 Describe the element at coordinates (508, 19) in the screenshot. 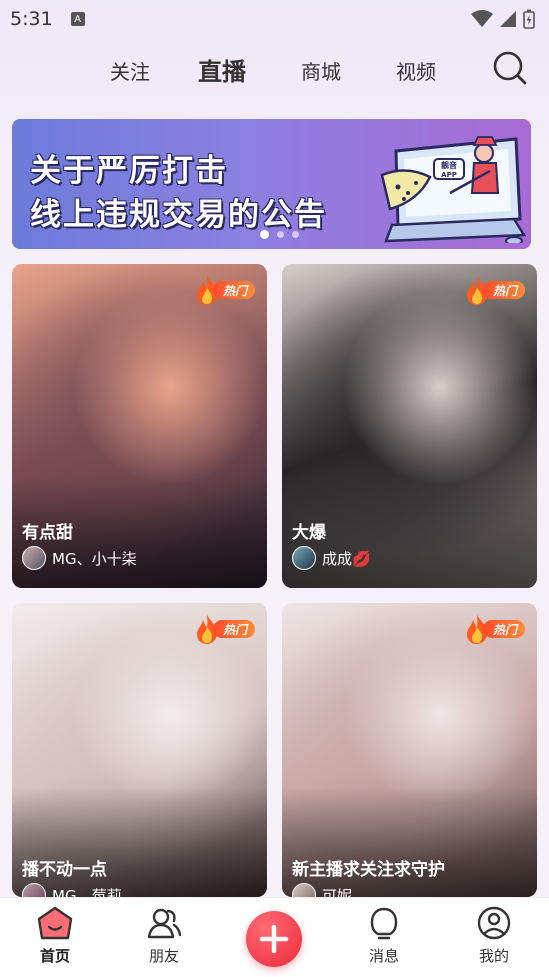

I see `signal-icon` at that location.